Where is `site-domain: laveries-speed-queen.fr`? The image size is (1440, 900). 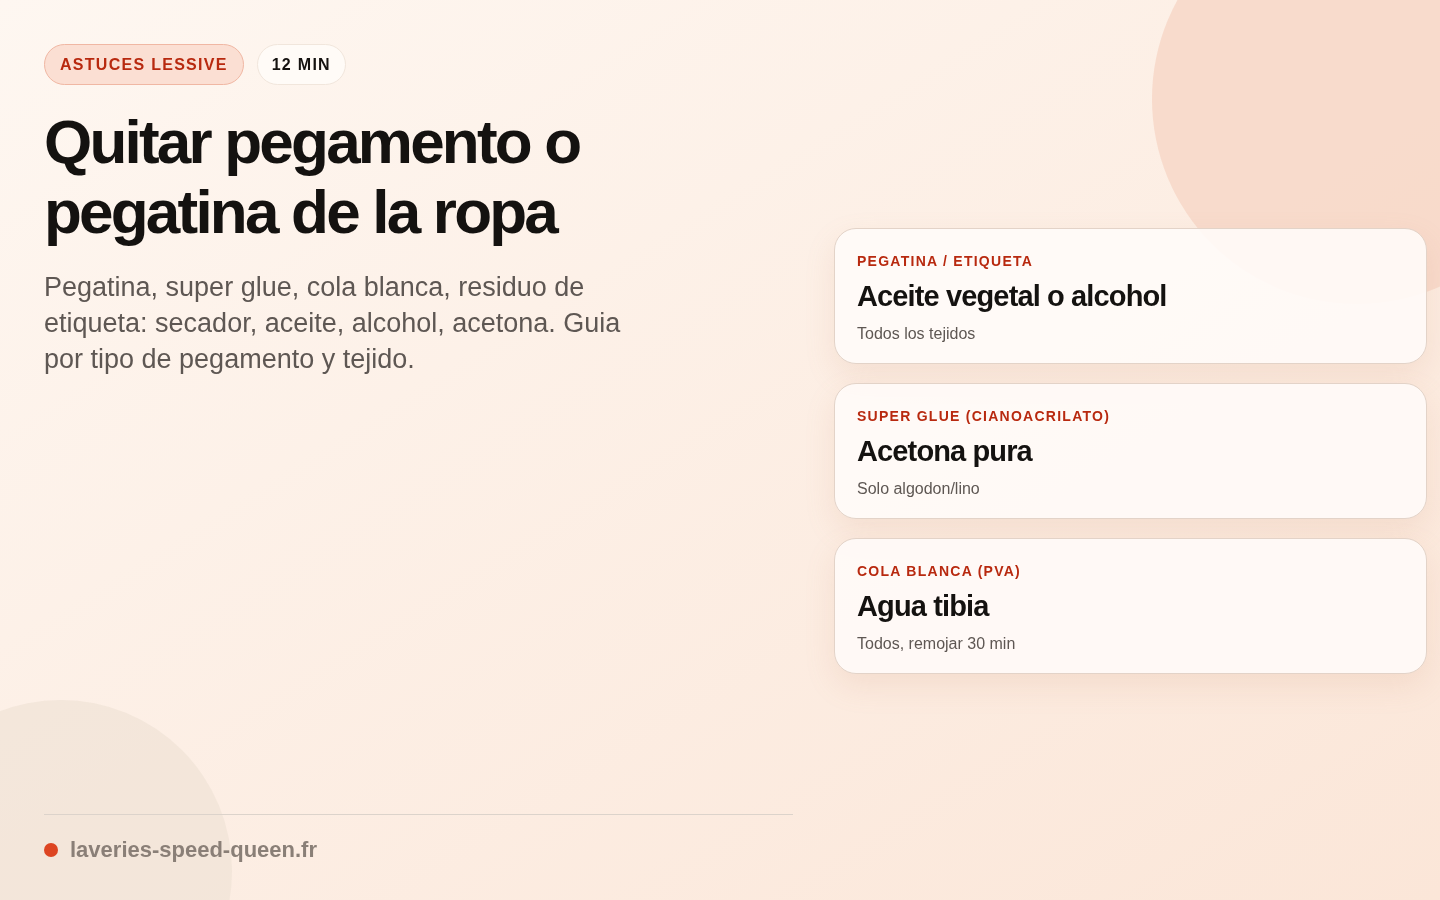
site-domain: laveries-speed-queen.fr is located at coordinates (193, 850).